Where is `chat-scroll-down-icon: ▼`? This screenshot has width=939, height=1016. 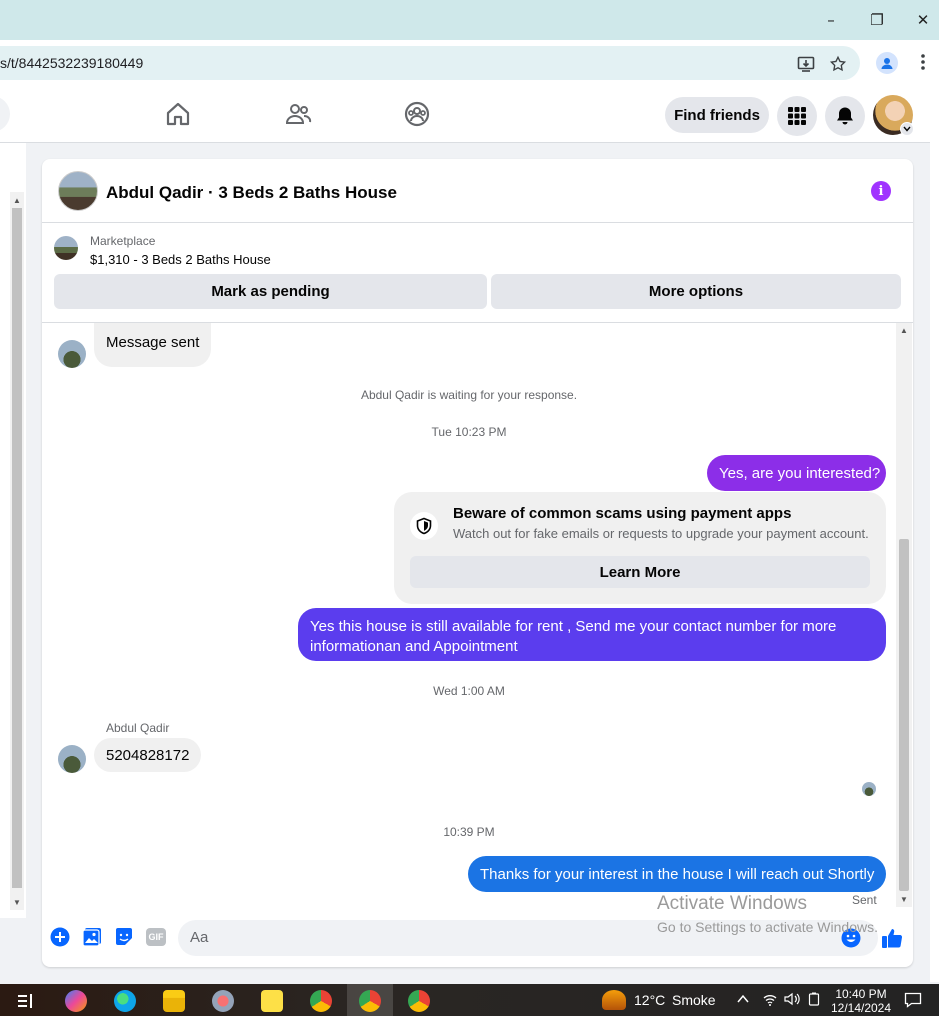
chat-scroll-down-icon: ▼ is located at coordinates (904, 899).